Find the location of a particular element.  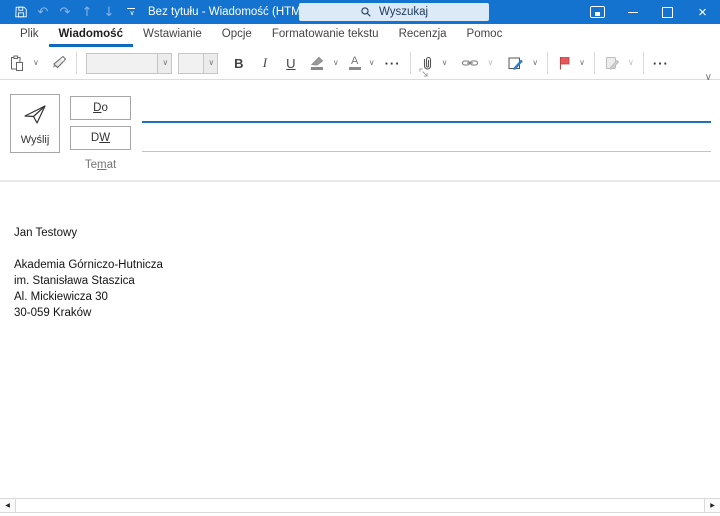

move-down-icon: ↓ is located at coordinates (109, 12).